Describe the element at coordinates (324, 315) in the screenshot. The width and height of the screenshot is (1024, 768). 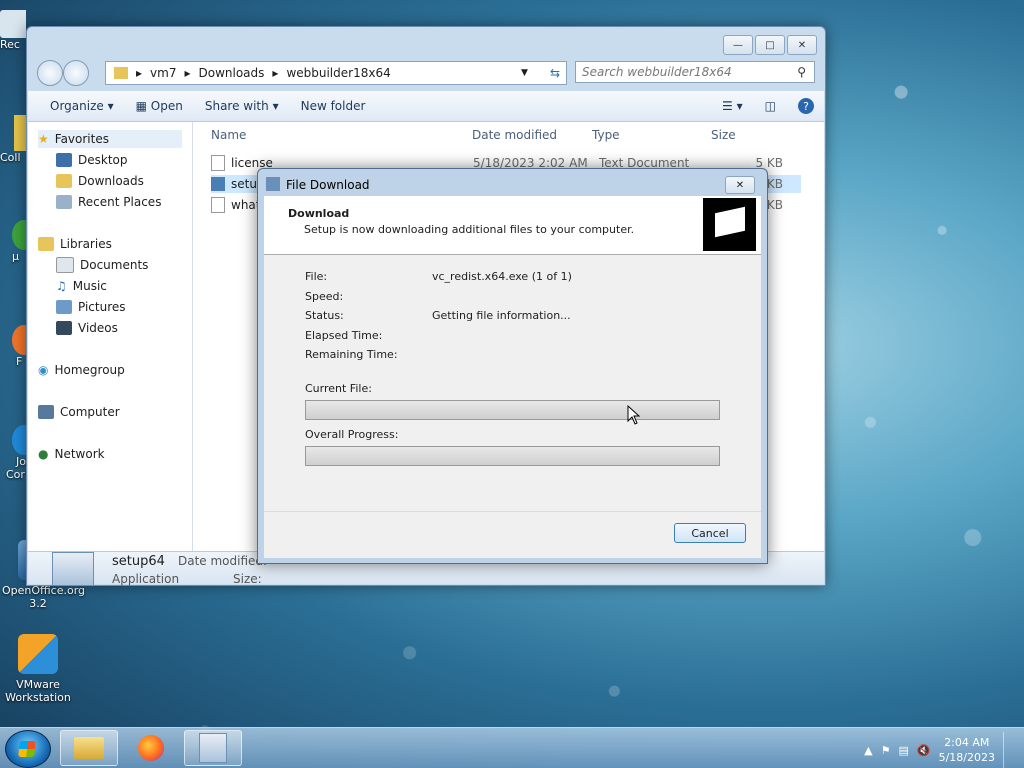
I see `status-label: Status:` at that location.